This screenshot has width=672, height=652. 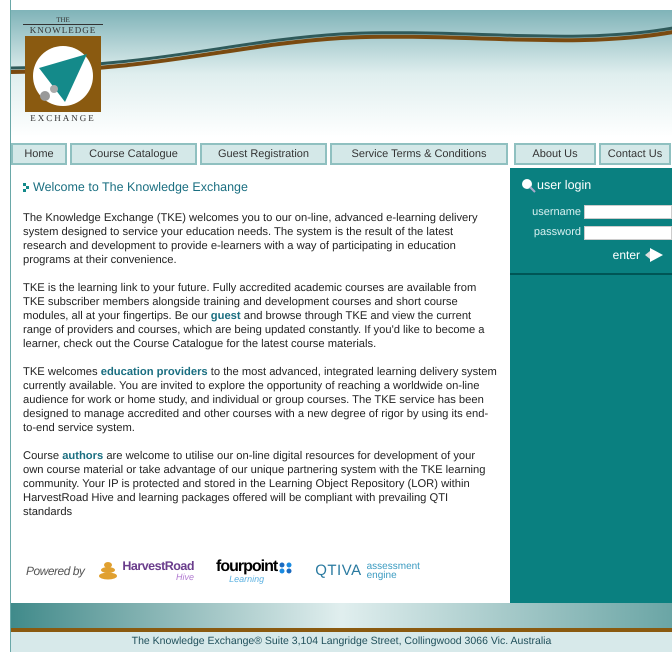 What do you see at coordinates (556, 212) in the screenshot?
I see `field-label: username` at bounding box center [556, 212].